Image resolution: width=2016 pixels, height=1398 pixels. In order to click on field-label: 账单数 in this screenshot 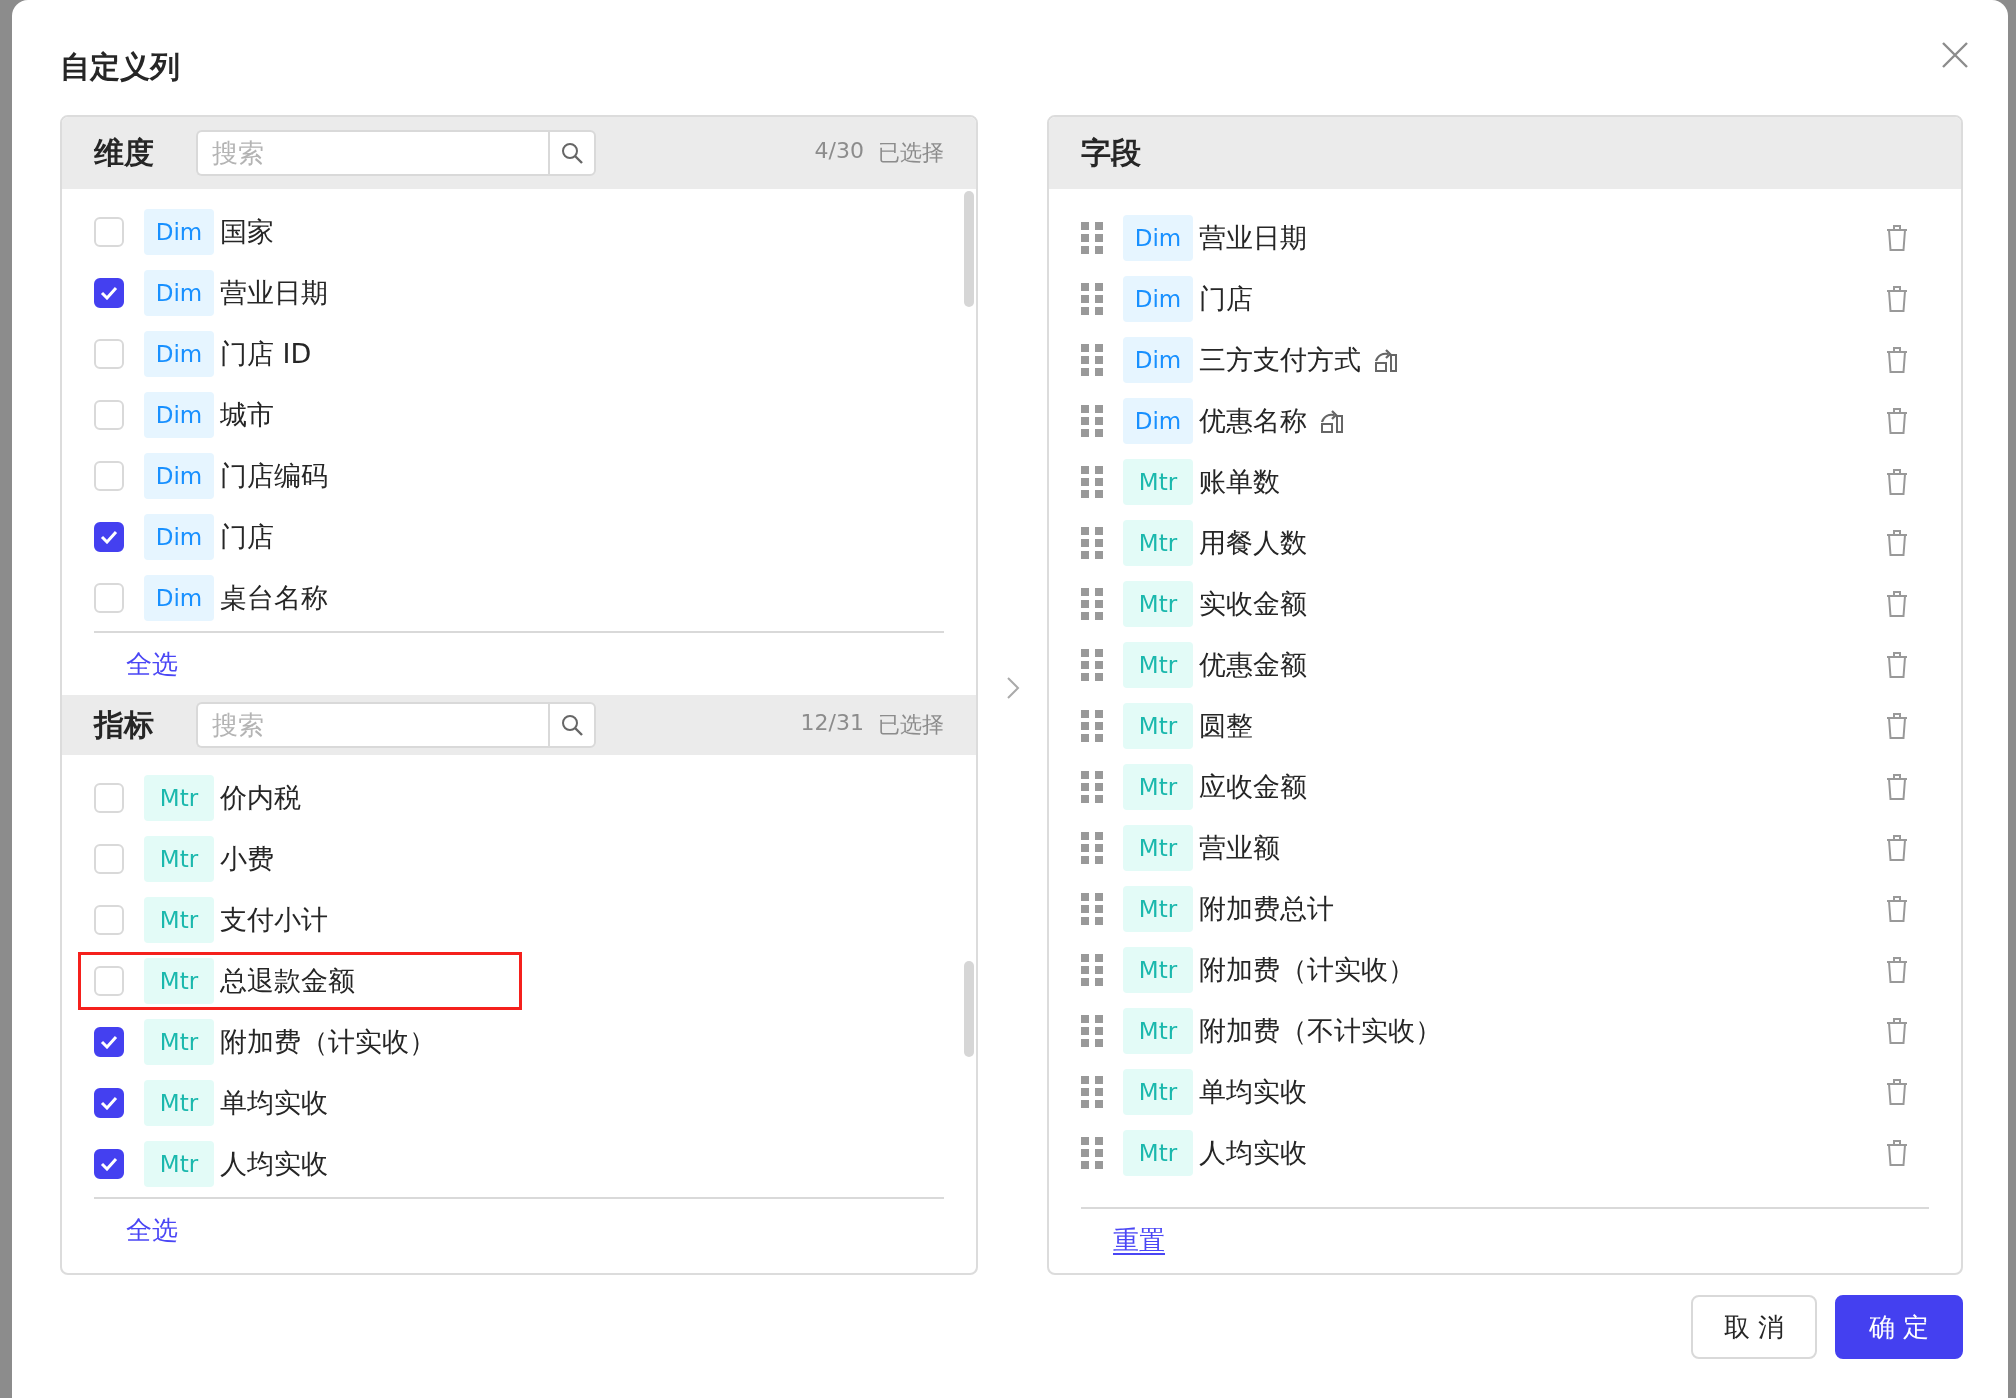, I will do `click(1239, 481)`.